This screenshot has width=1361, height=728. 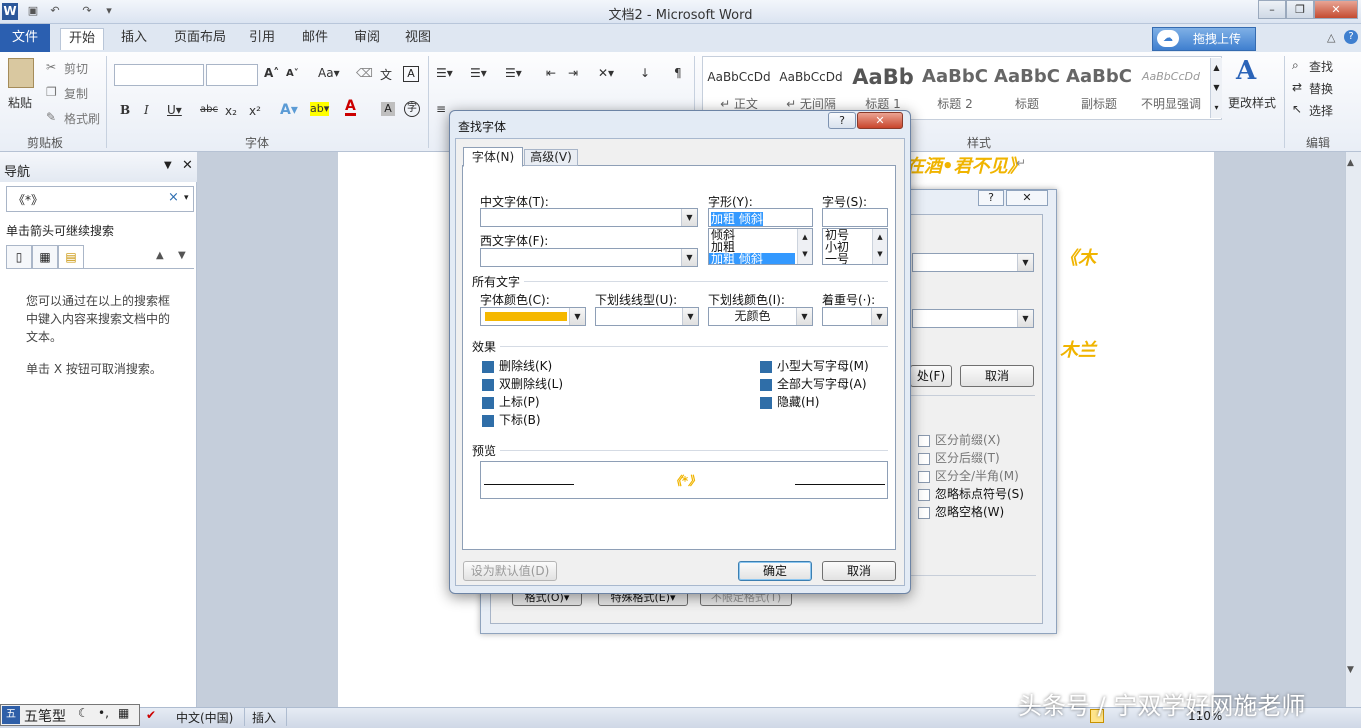 I want to click on ime-mode-label: 五笔型, so click(x=45, y=716).